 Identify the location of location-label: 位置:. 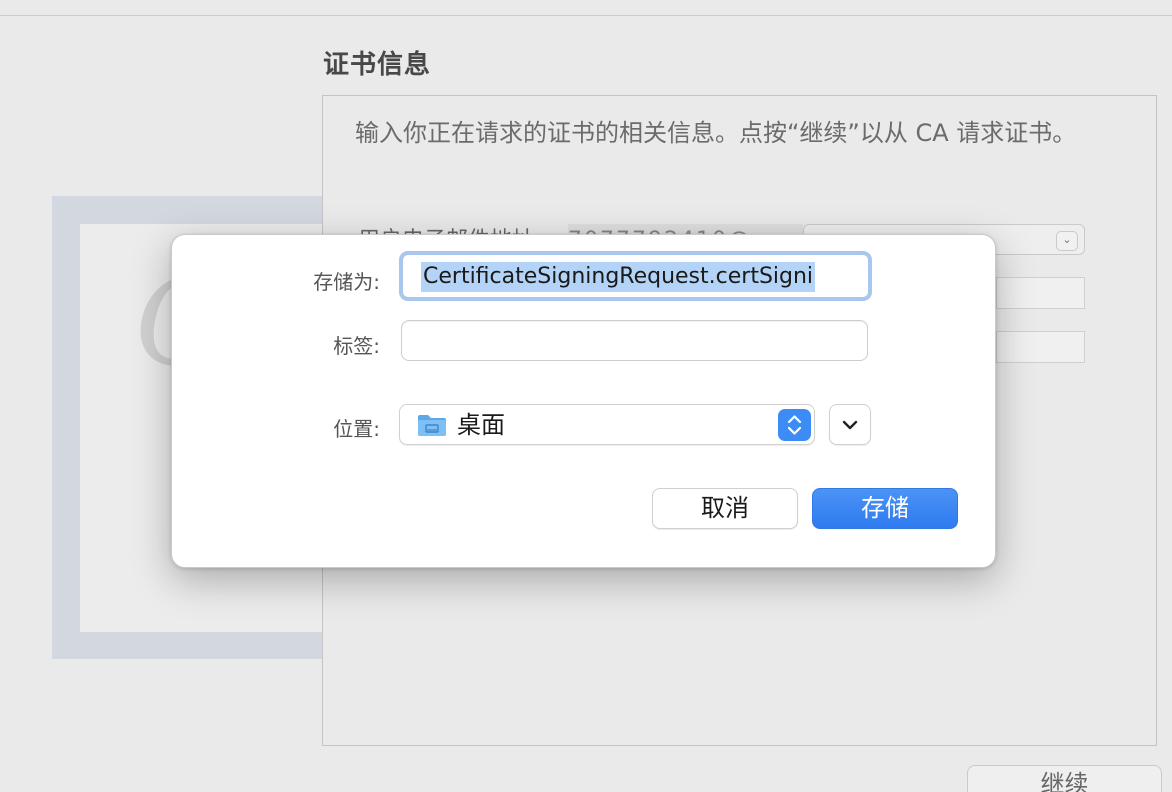
(356, 429).